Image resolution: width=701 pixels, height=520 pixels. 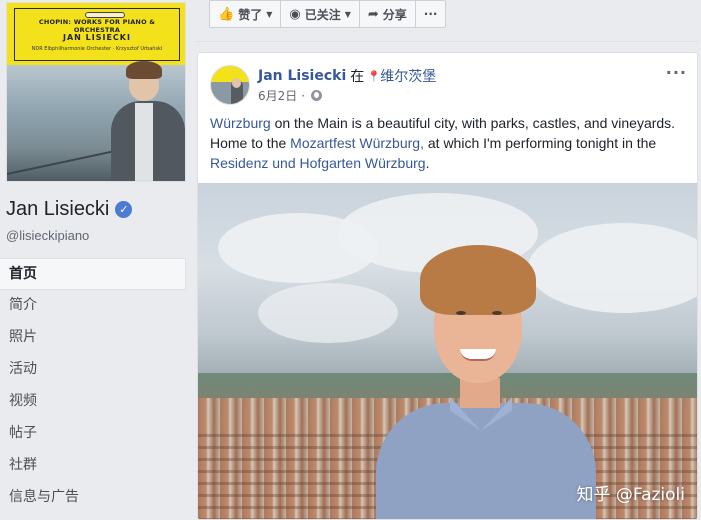 I want to click on nav-item-photos: 照片, so click(x=93, y=338).